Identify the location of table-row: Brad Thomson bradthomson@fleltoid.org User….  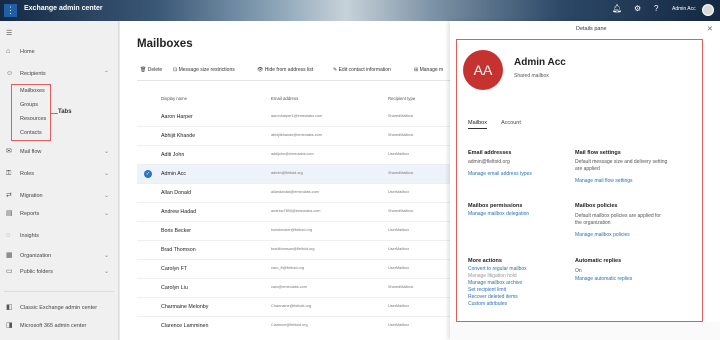
(293, 250).